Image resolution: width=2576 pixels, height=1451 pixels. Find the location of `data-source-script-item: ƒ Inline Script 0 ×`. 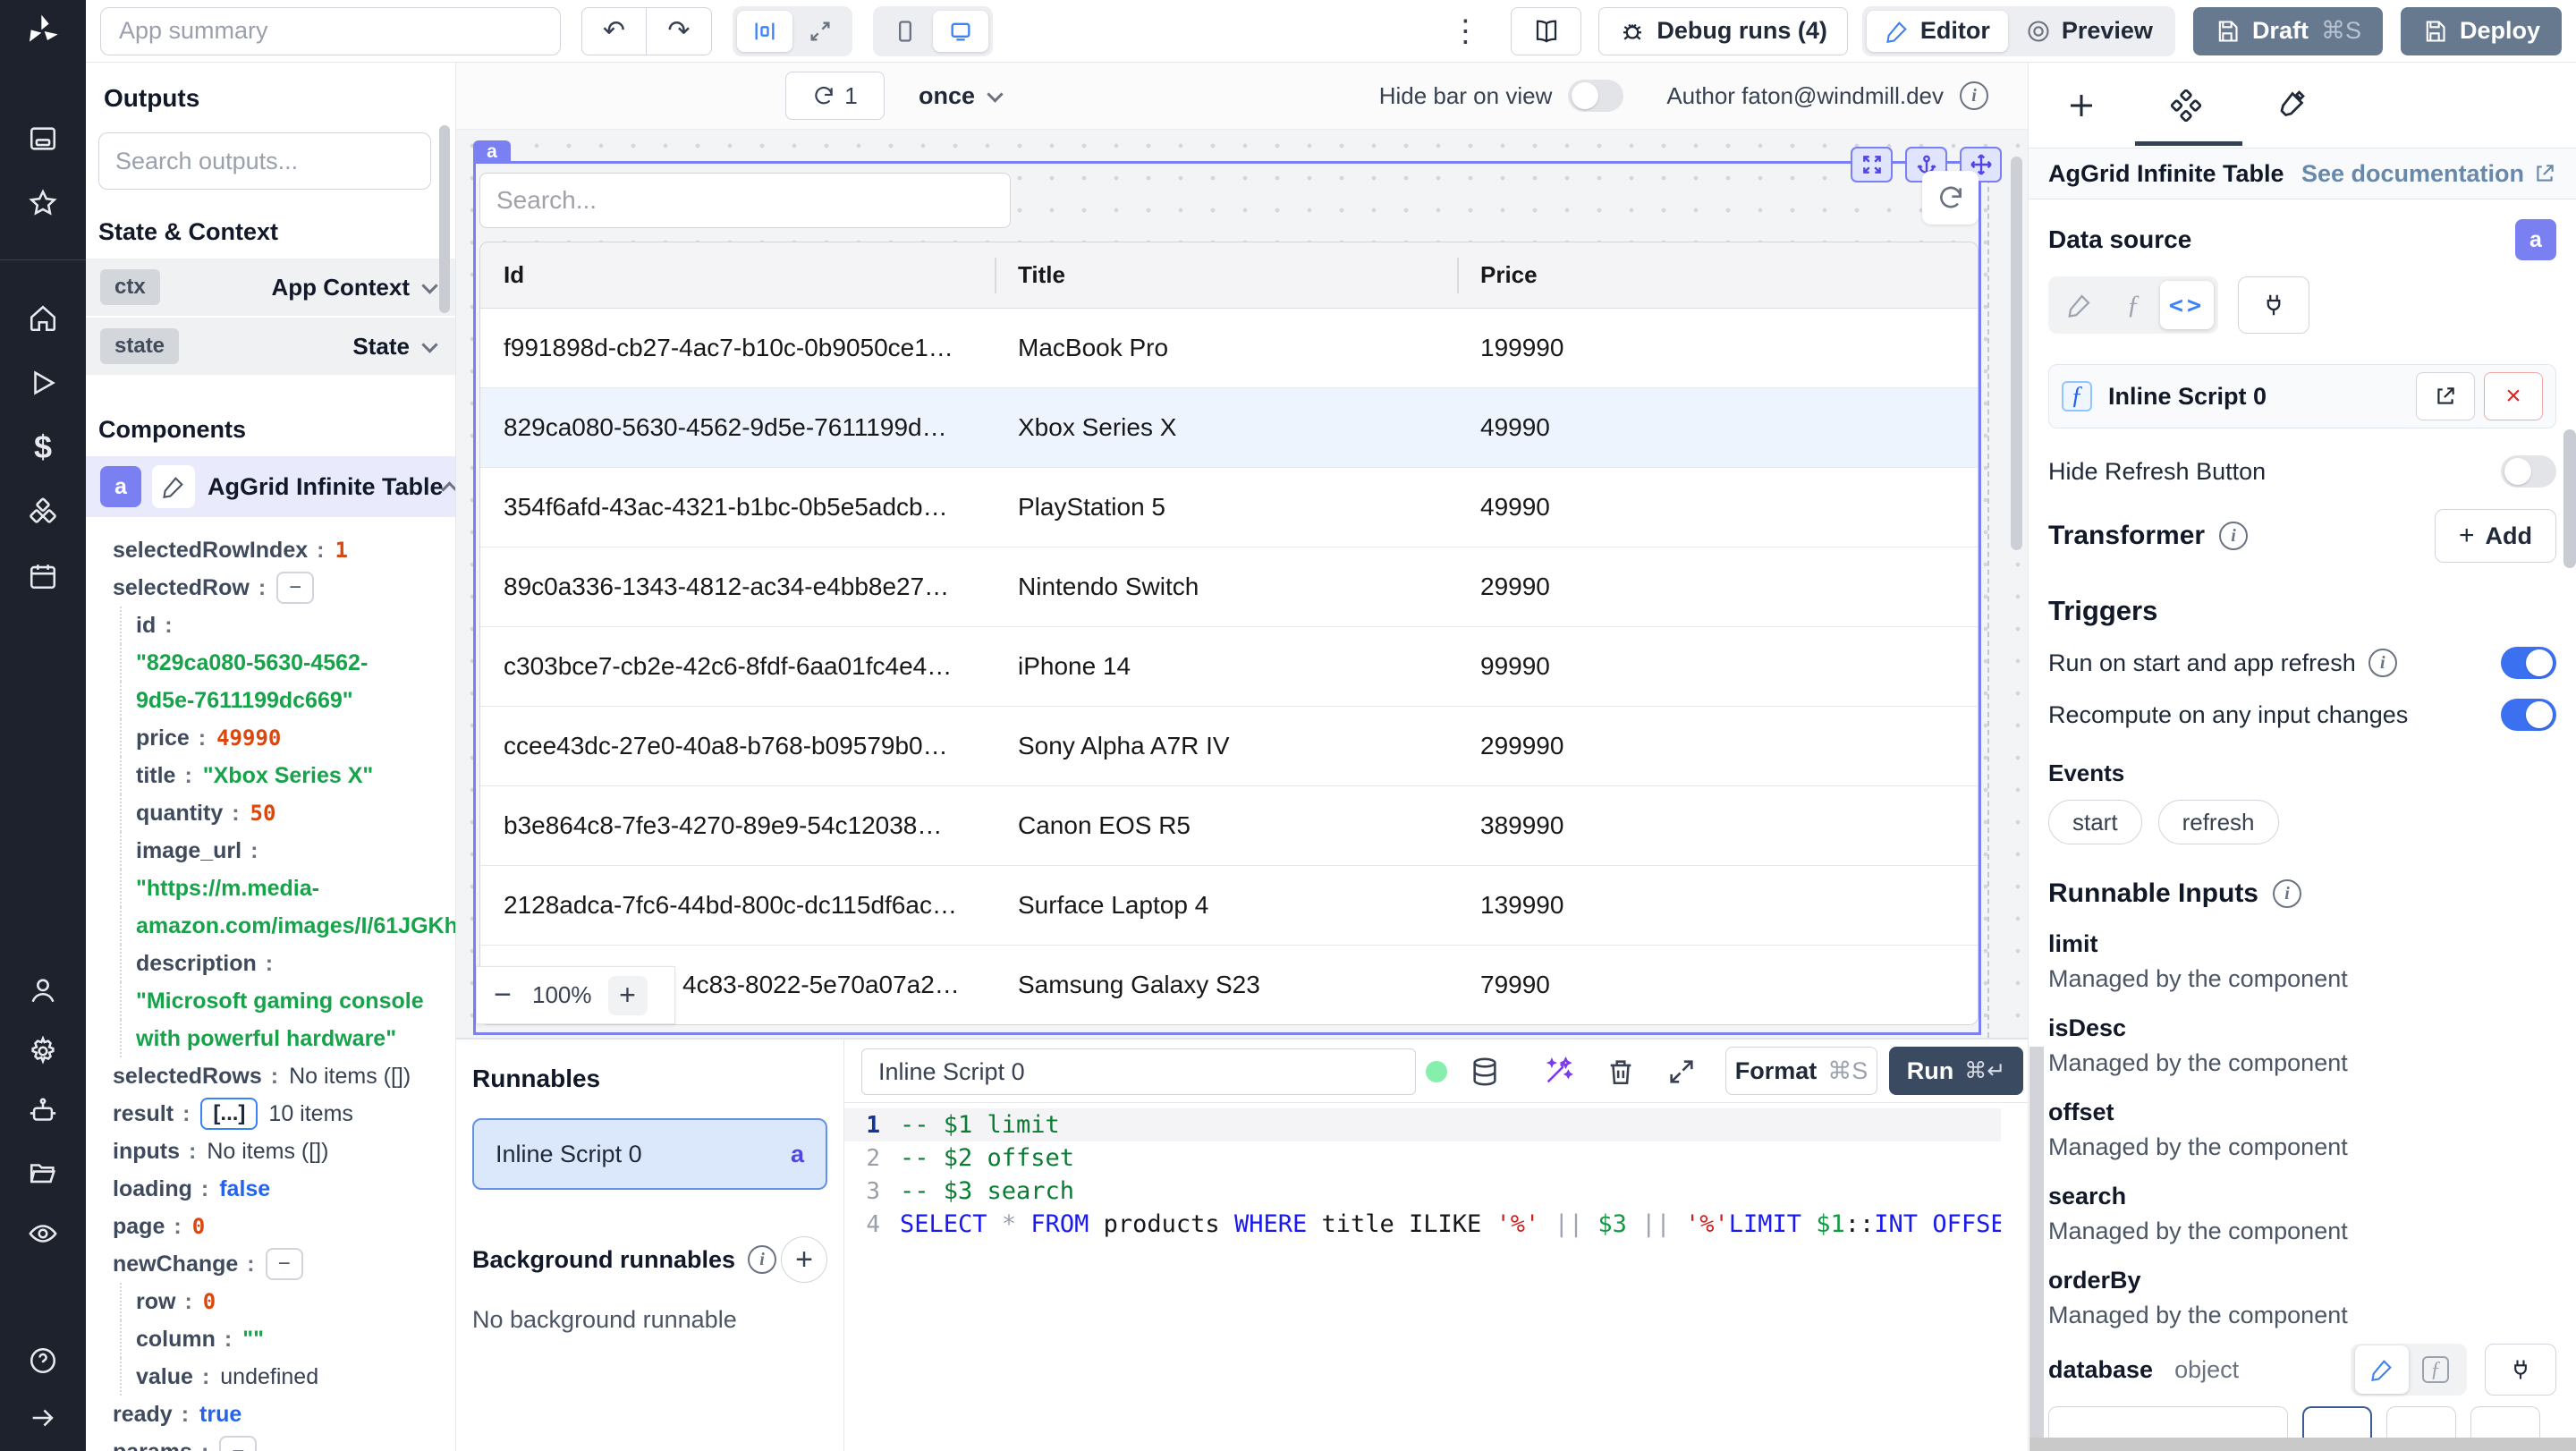

data-source-script-item: ƒ Inline Script 0 × is located at coordinates (2302, 396).